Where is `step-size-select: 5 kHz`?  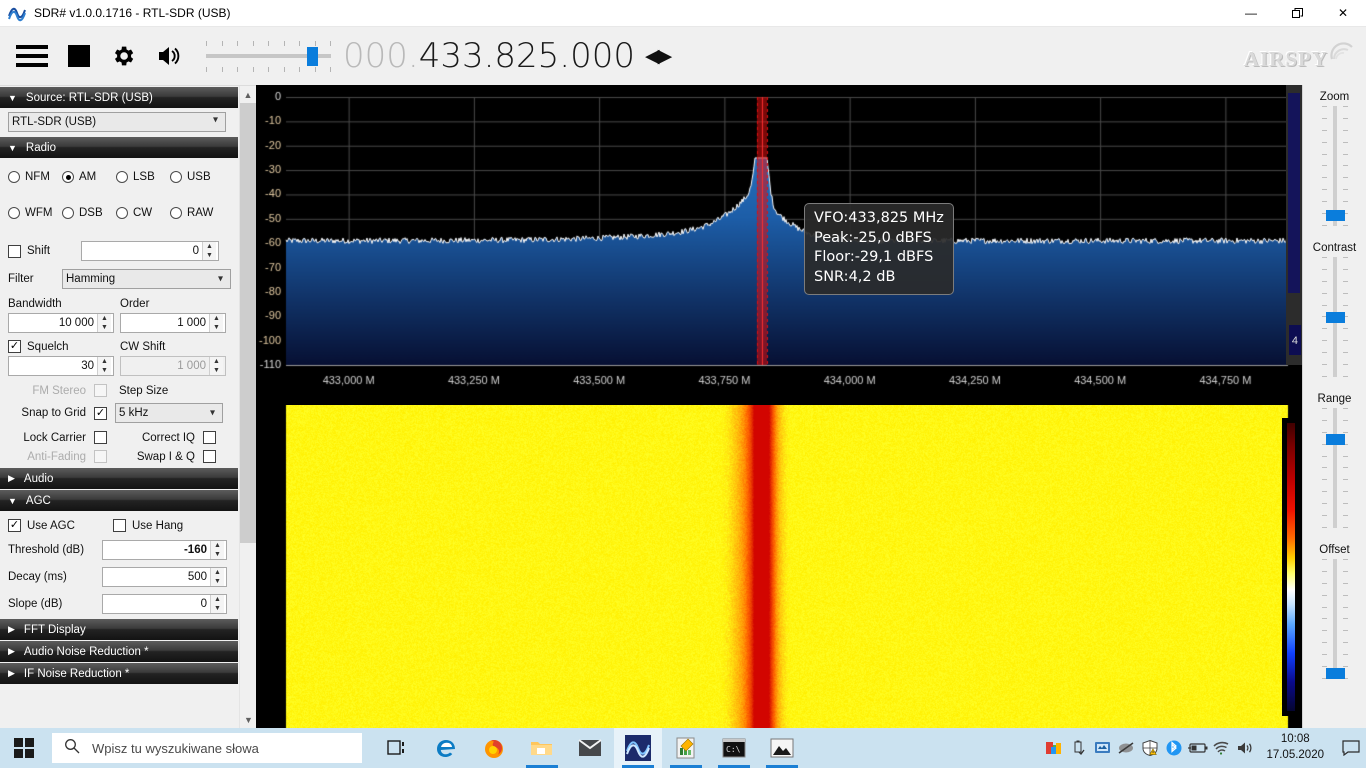
step-size-select: 5 kHz is located at coordinates (169, 413).